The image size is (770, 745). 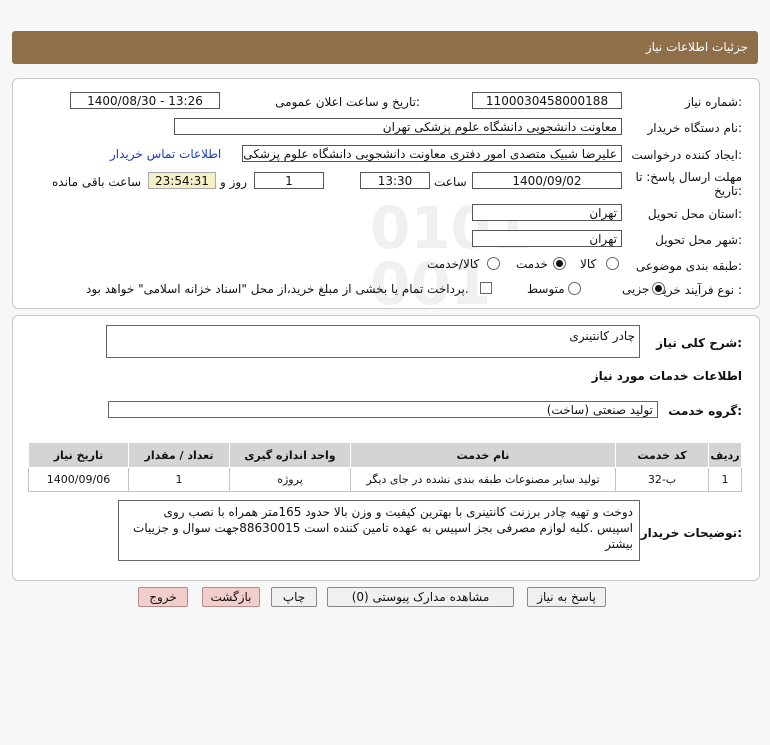 I want to click on category-option-goods: کالا, so click(x=588, y=264).